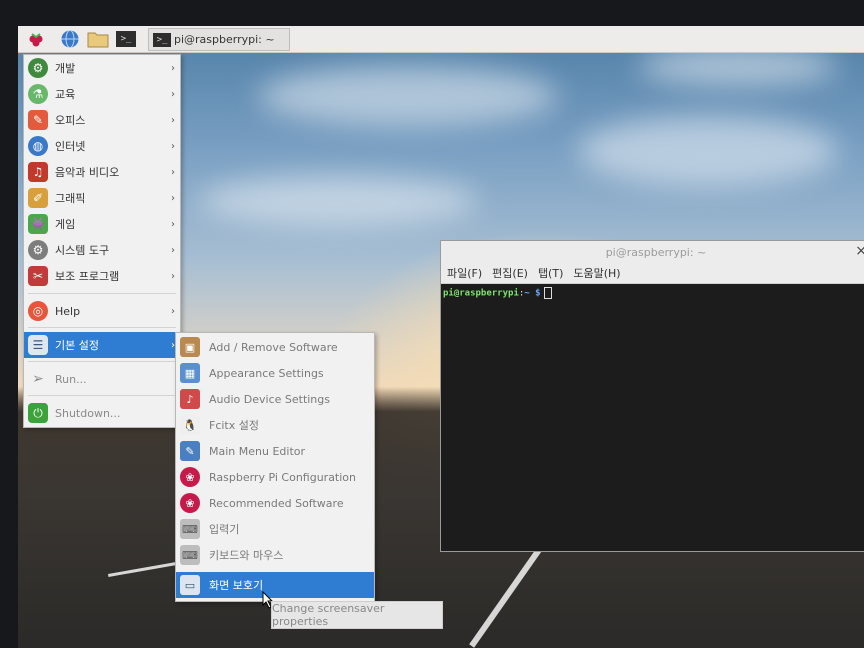  Describe the element at coordinates (65, 68) in the screenshot. I see `menu-item-label: 개발` at that location.